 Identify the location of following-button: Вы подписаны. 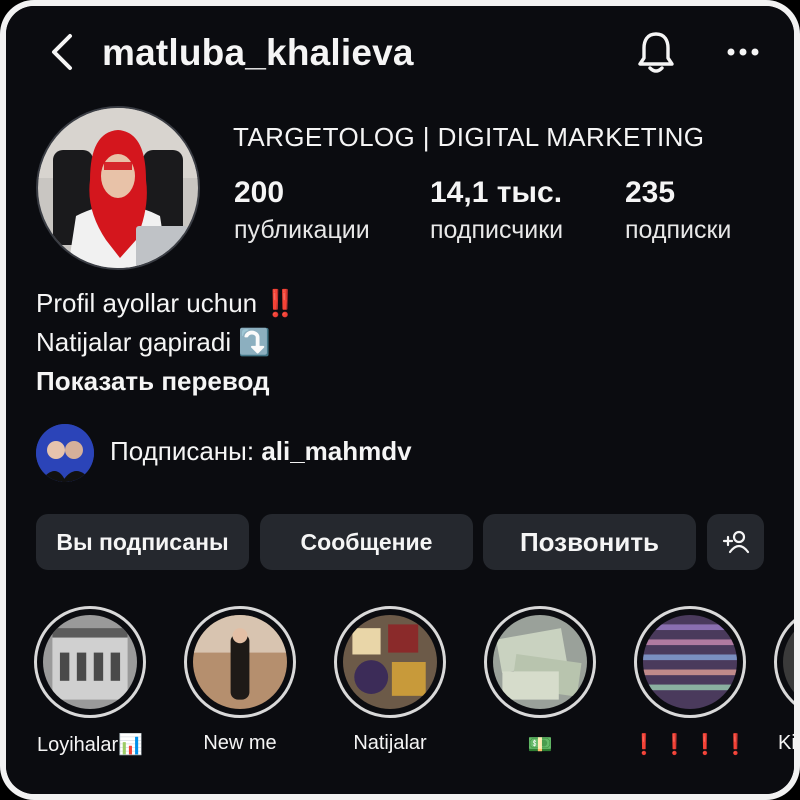
(142, 542).